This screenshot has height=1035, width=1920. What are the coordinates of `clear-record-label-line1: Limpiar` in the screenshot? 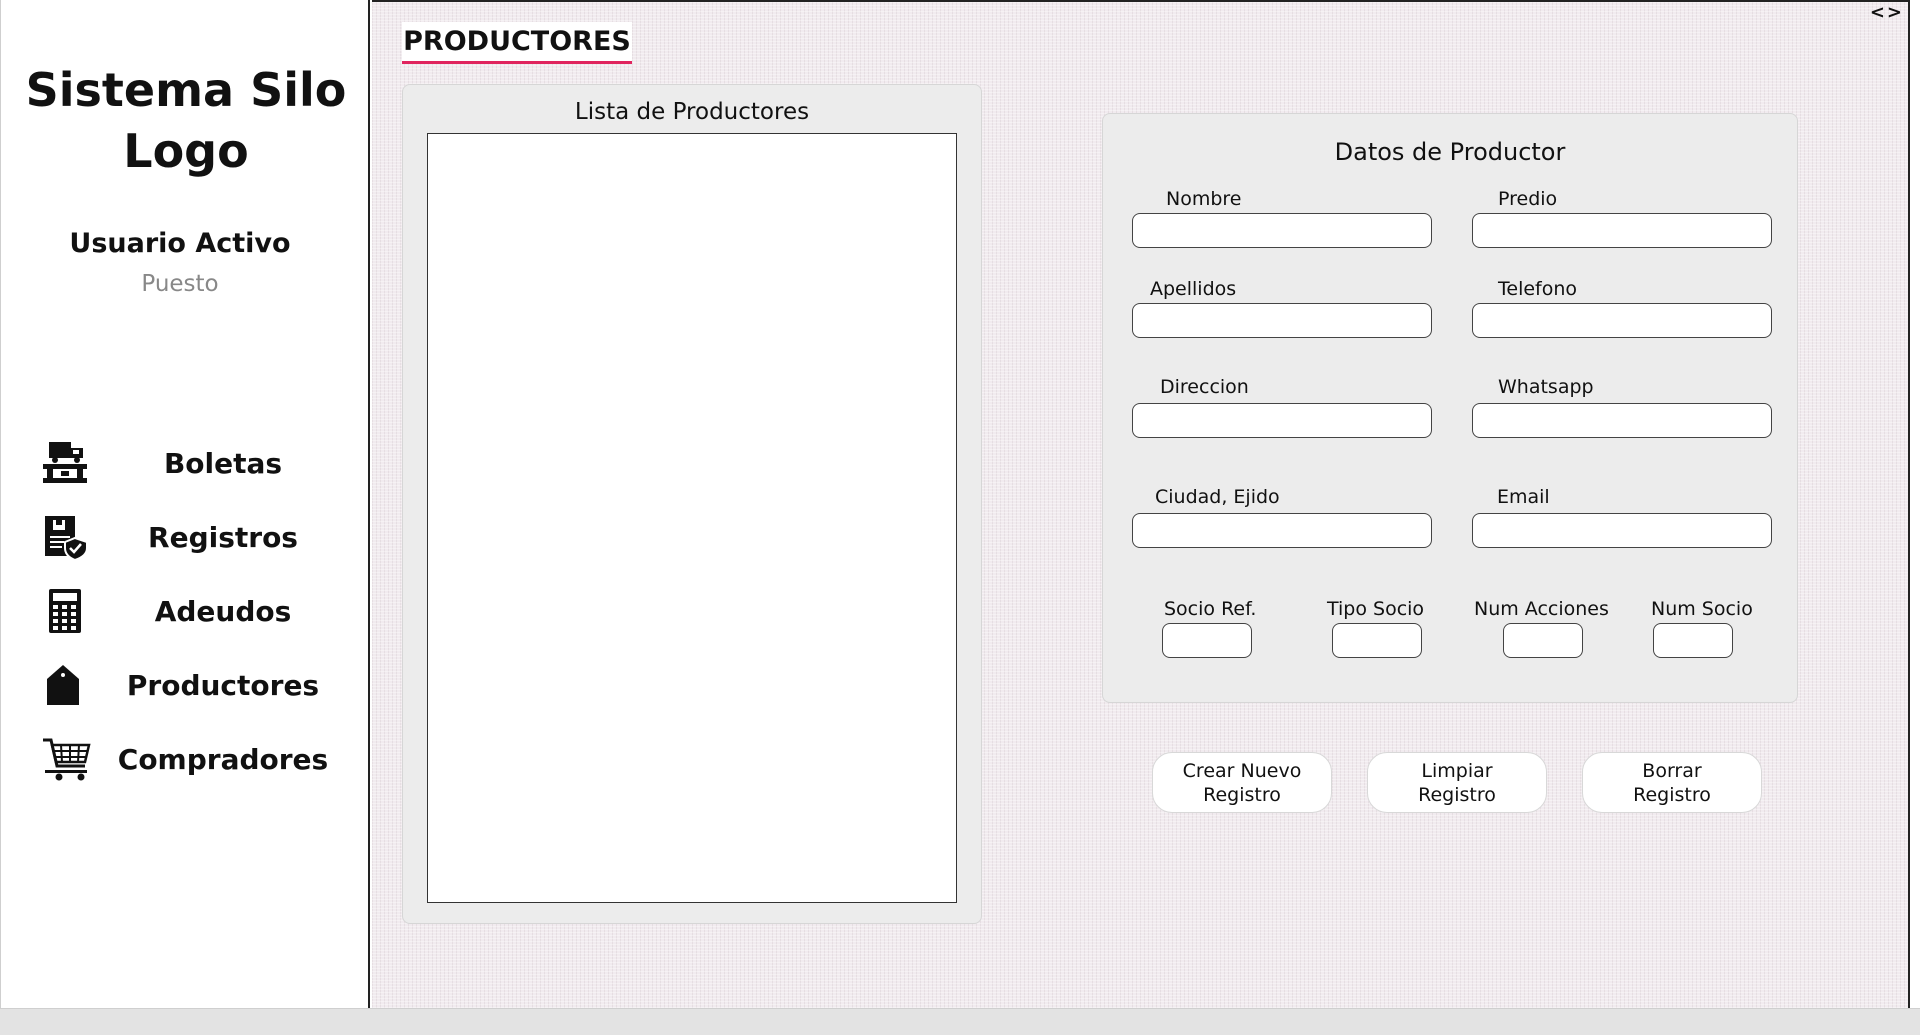 It's located at (1457, 770).